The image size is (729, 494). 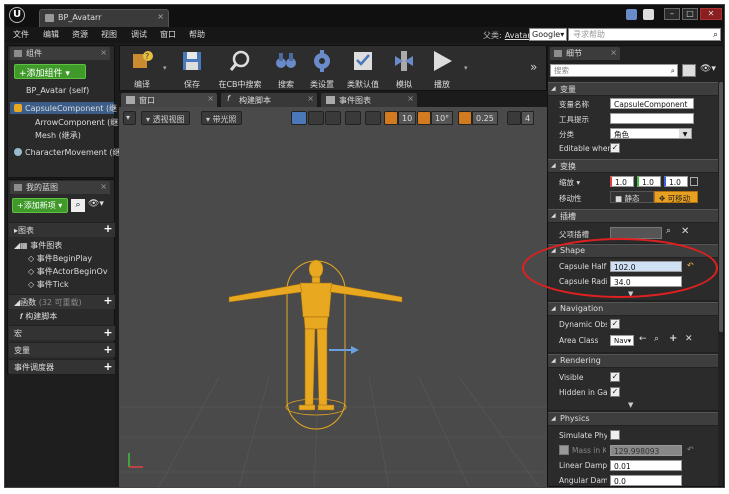 What do you see at coordinates (633, 215) in the screenshot?
I see `sockets-section-header: ◢ 插槽` at bounding box center [633, 215].